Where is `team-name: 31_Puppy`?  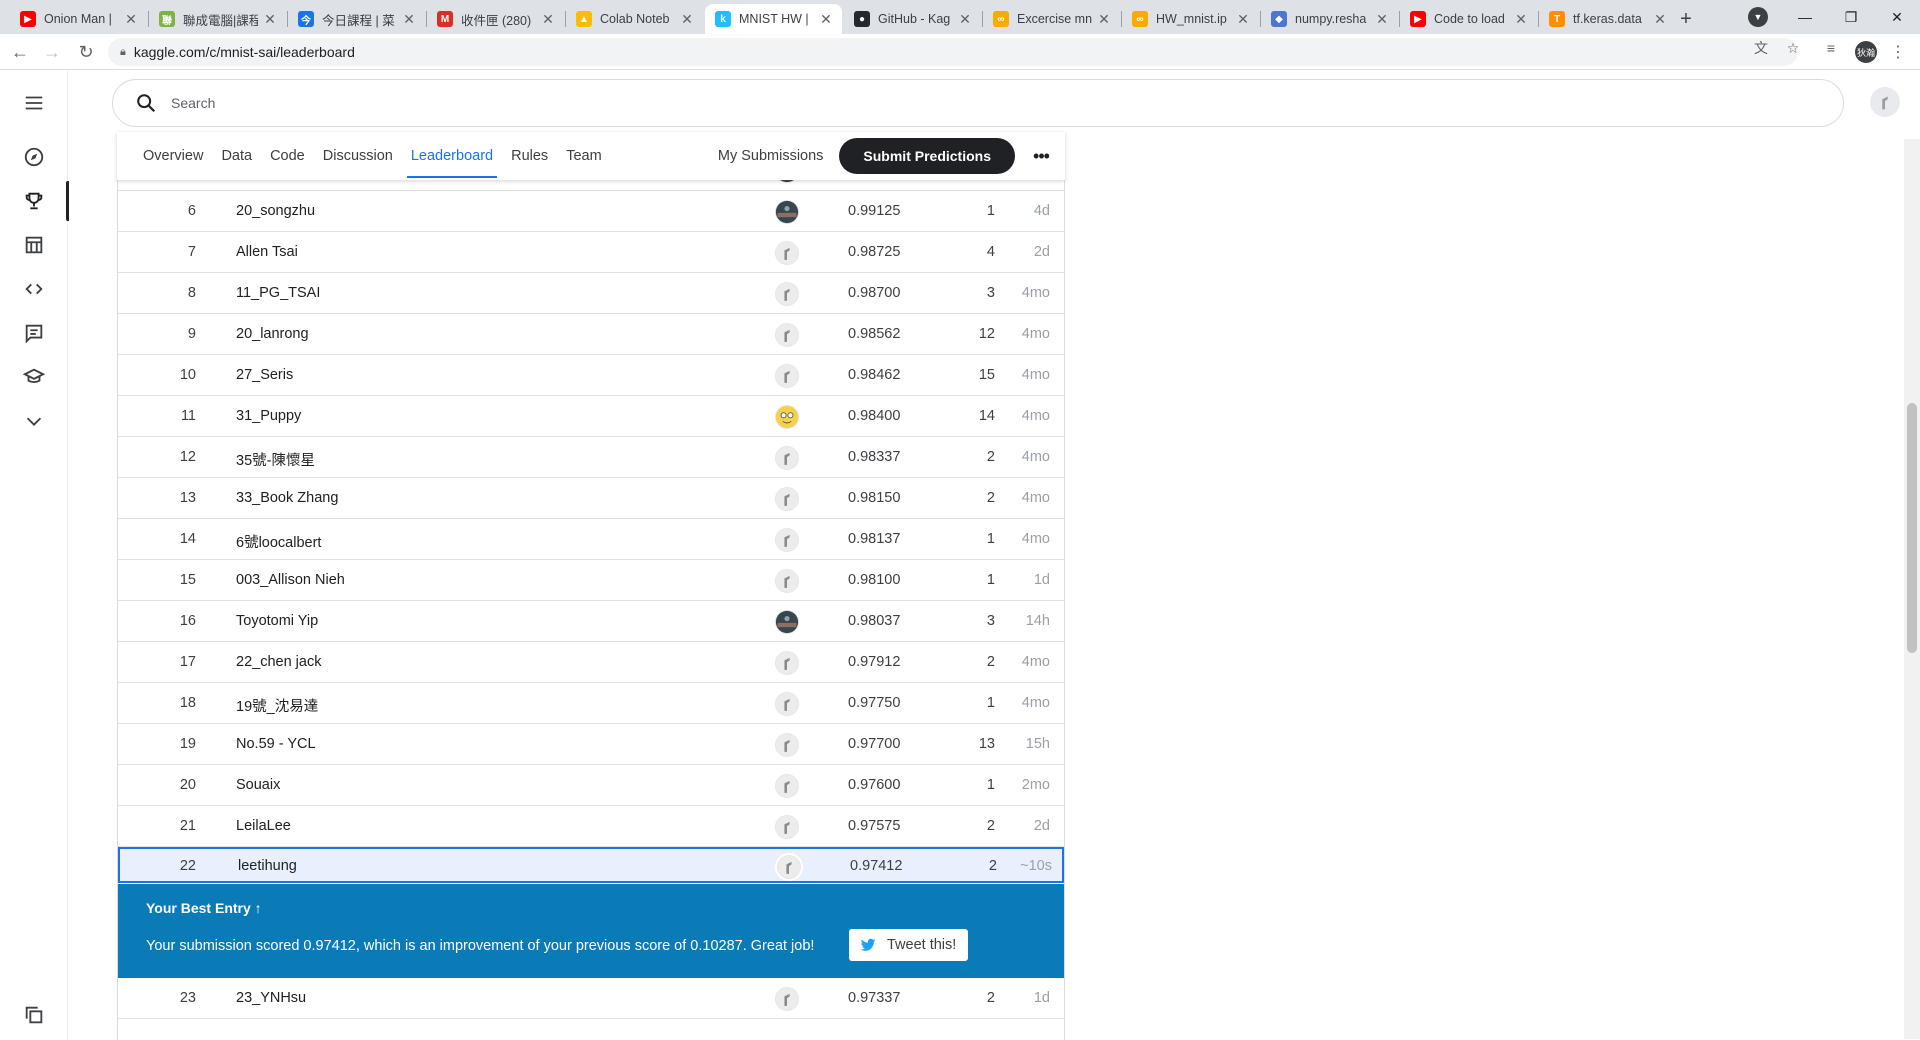
team-name: 31_Puppy is located at coordinates (268, 416).